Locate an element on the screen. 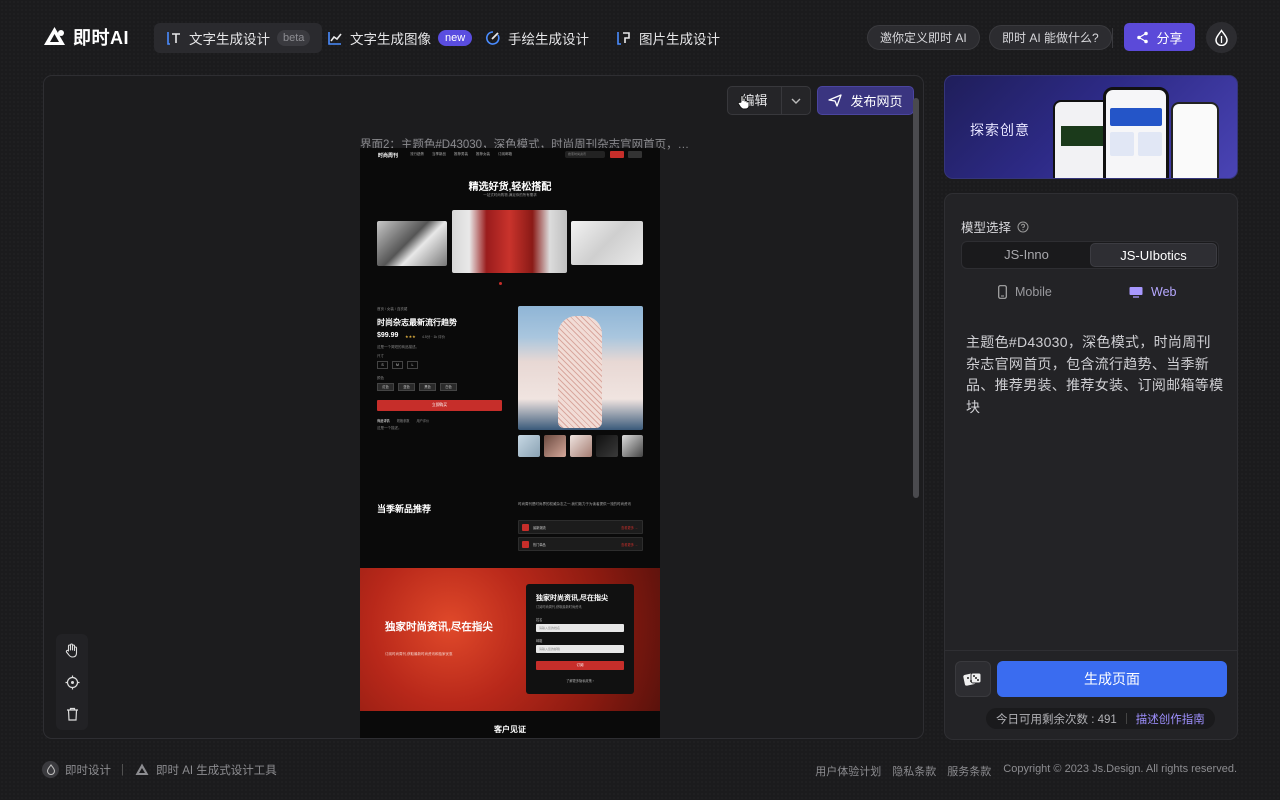  explore-label: 探索创意 is located at coordinates (1000, 130).